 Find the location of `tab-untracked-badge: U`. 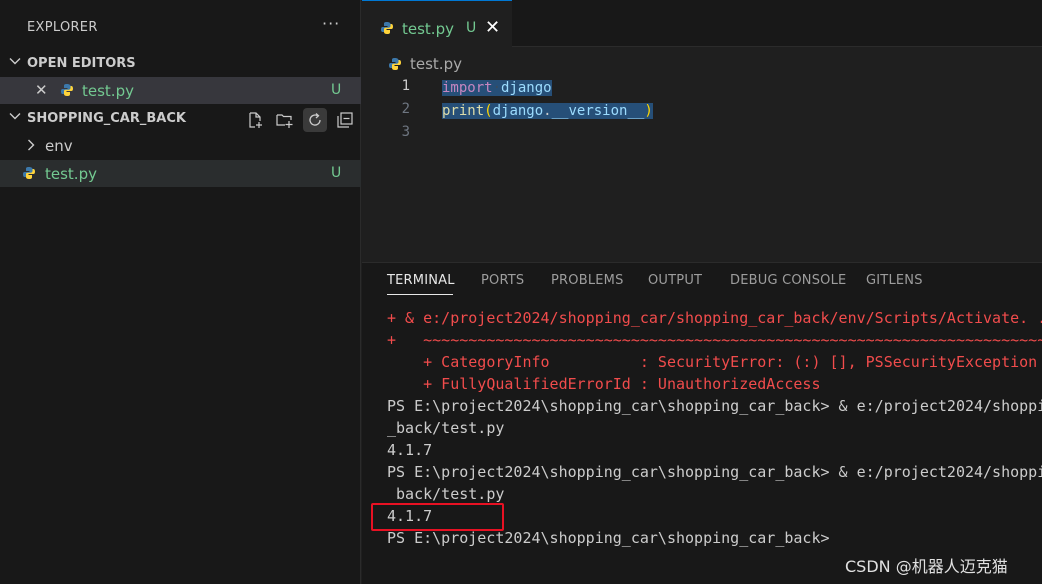

tab-untracked-badge: U is located at coordinates (471, 28).